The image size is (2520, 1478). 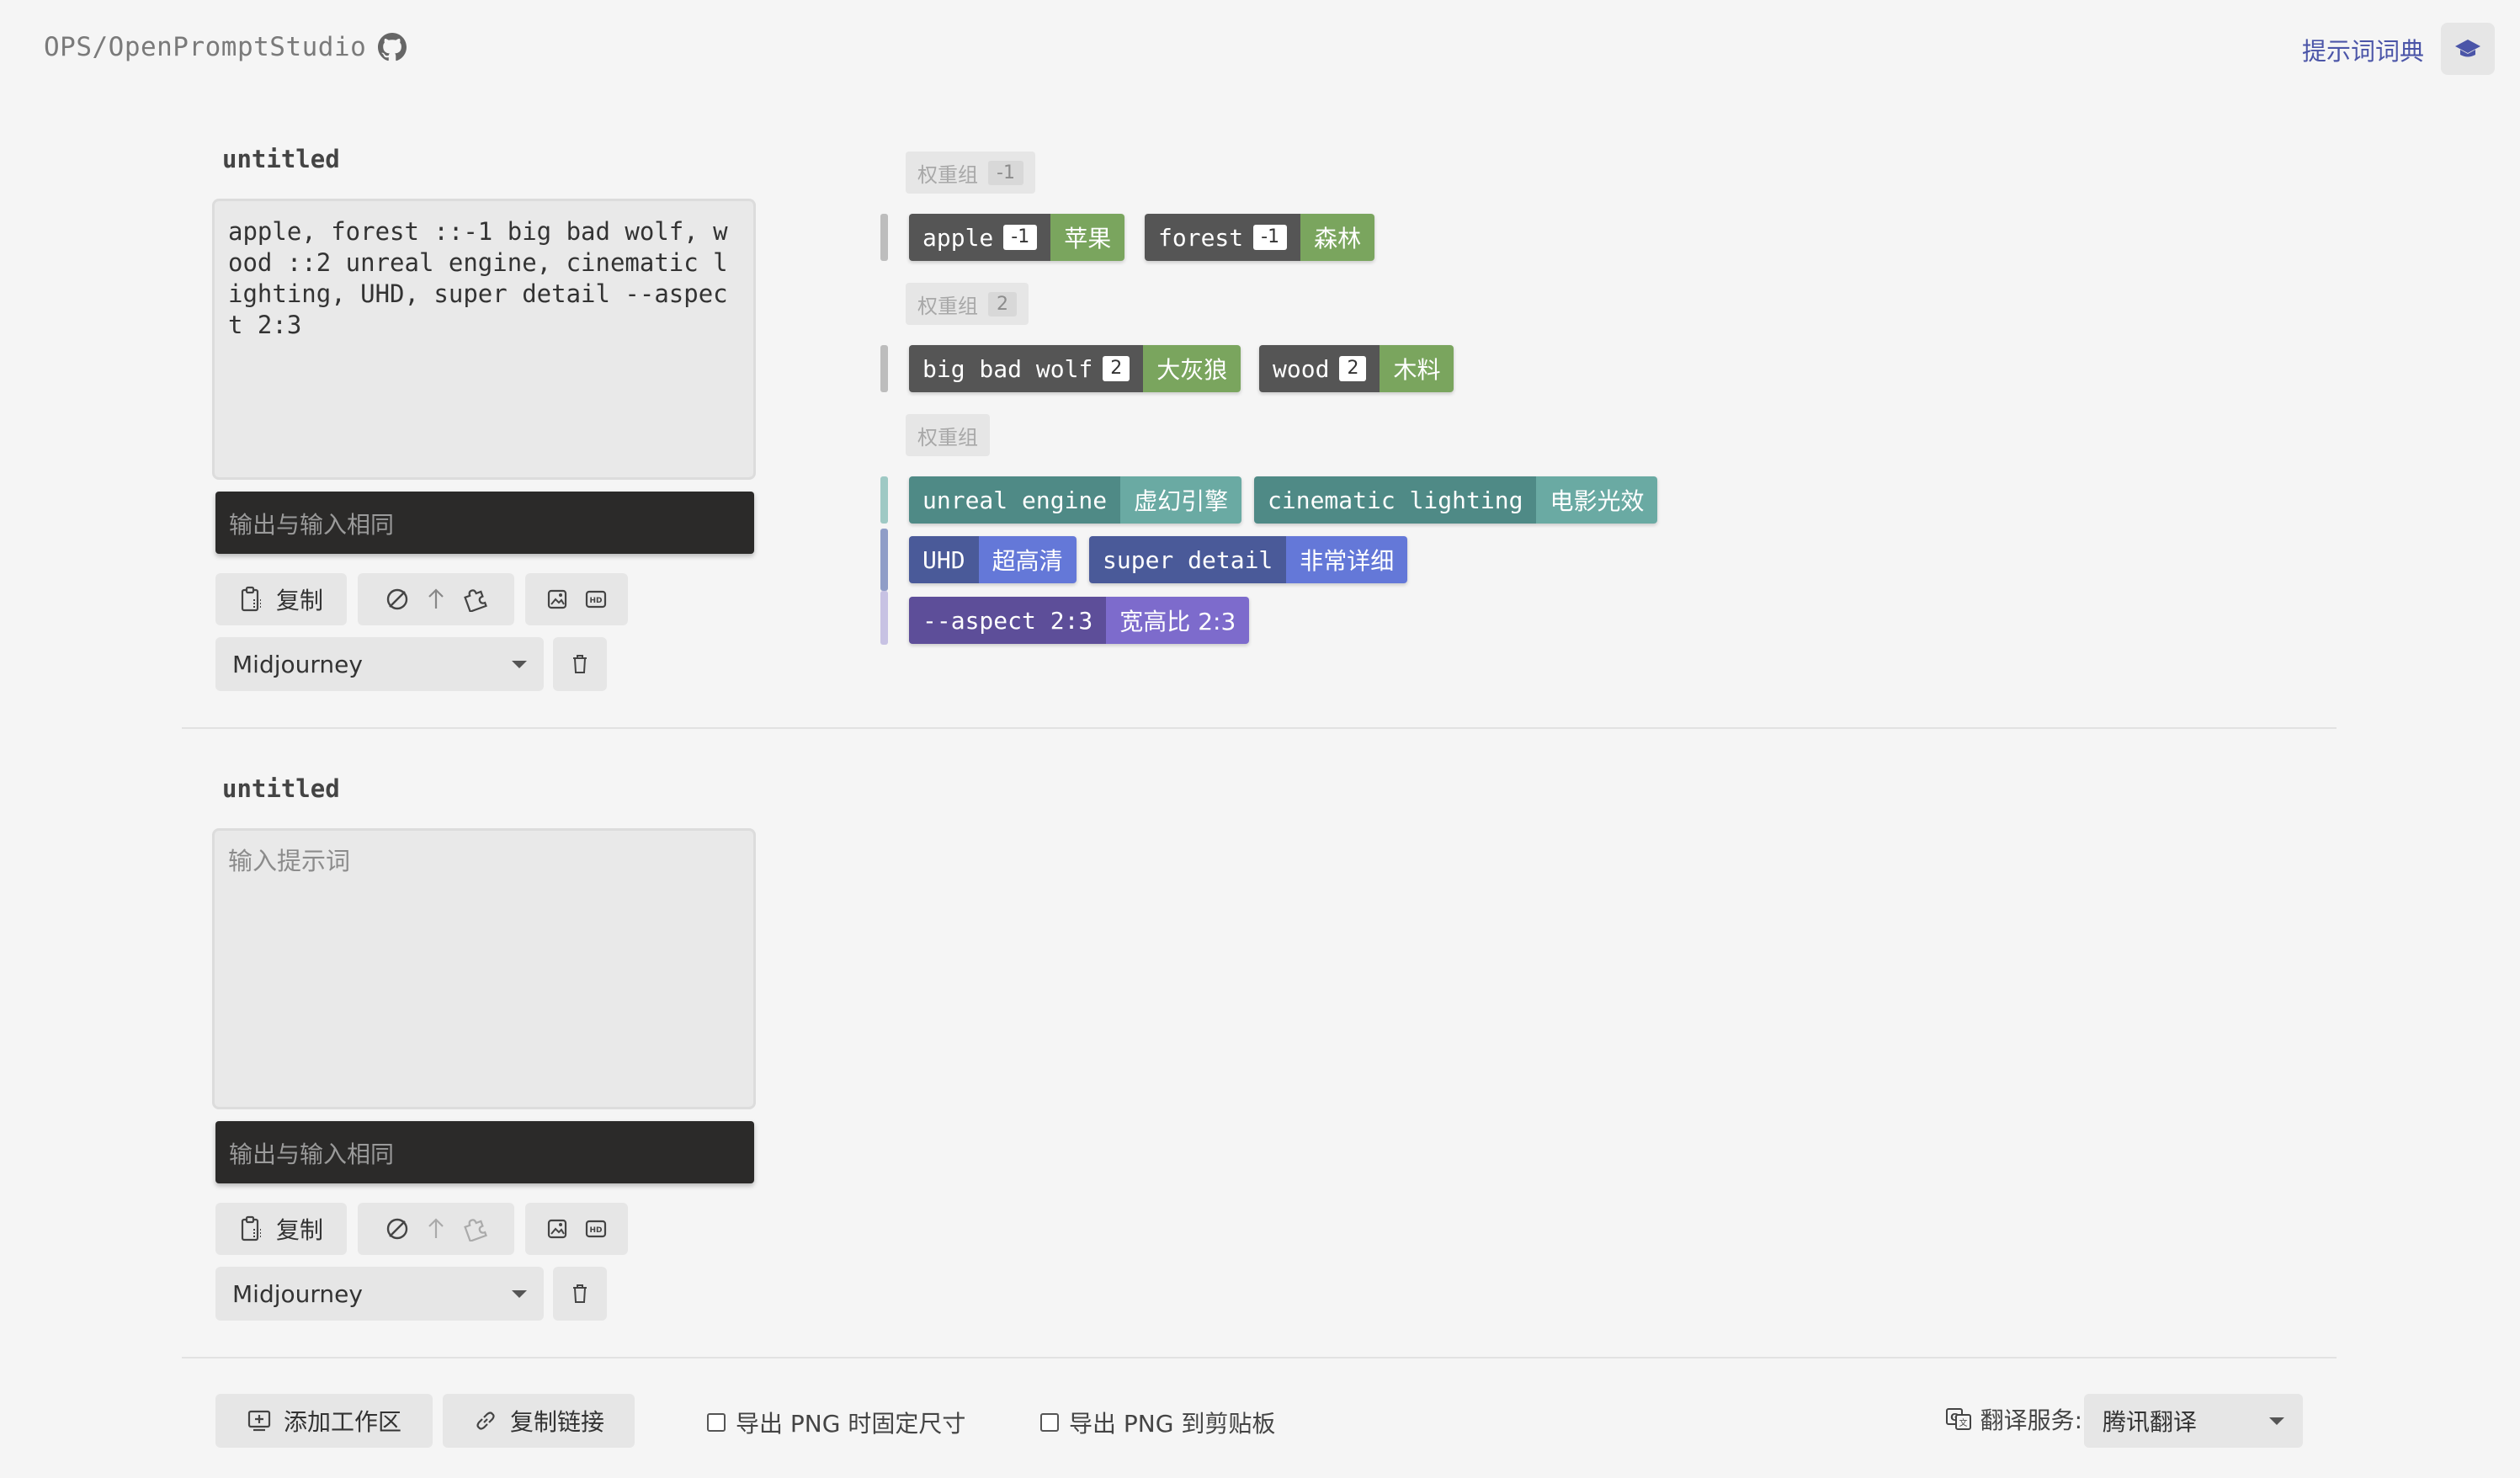 I want to click on clear-icon, so click(x=397, y=599).